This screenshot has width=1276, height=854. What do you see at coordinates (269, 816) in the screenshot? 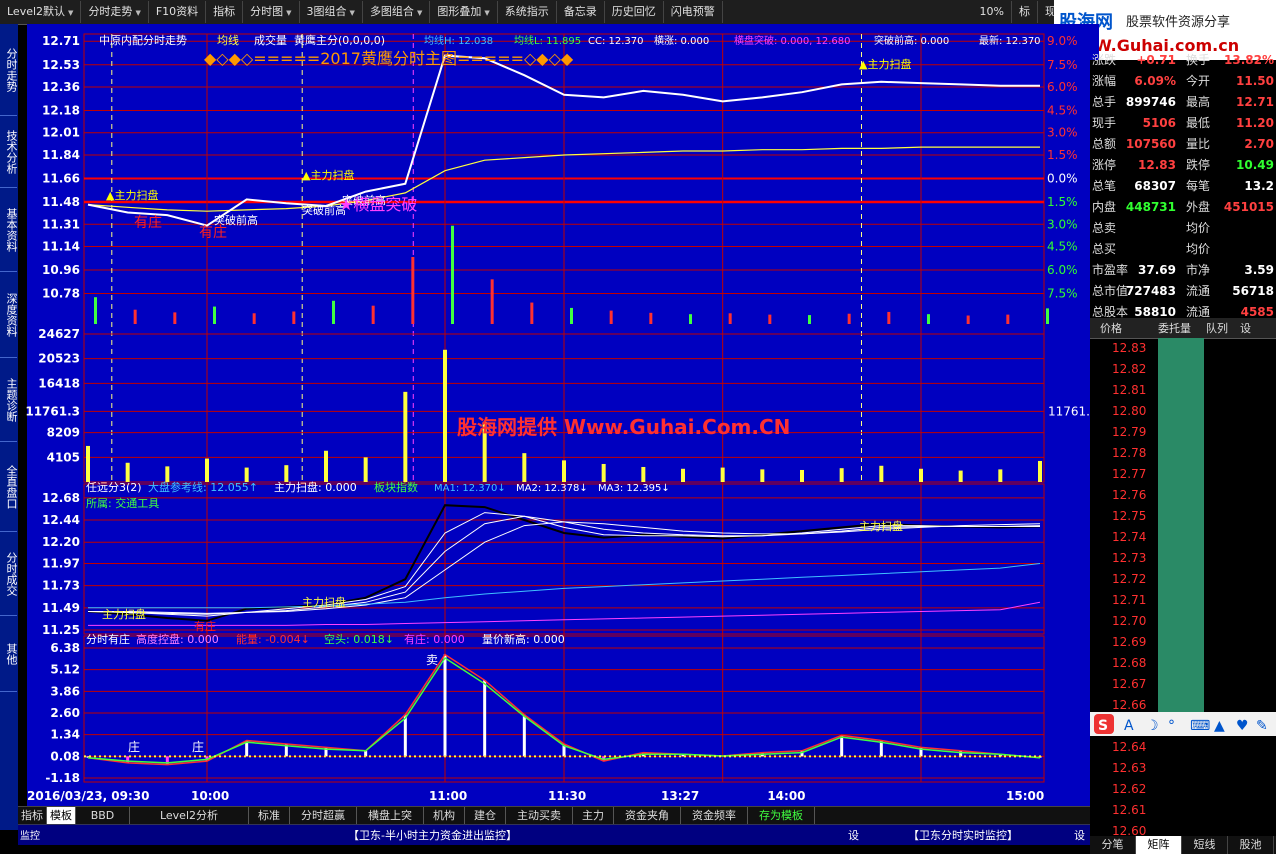
I see `indicator-tab-4: 标准` at bounding box center [269, 816].